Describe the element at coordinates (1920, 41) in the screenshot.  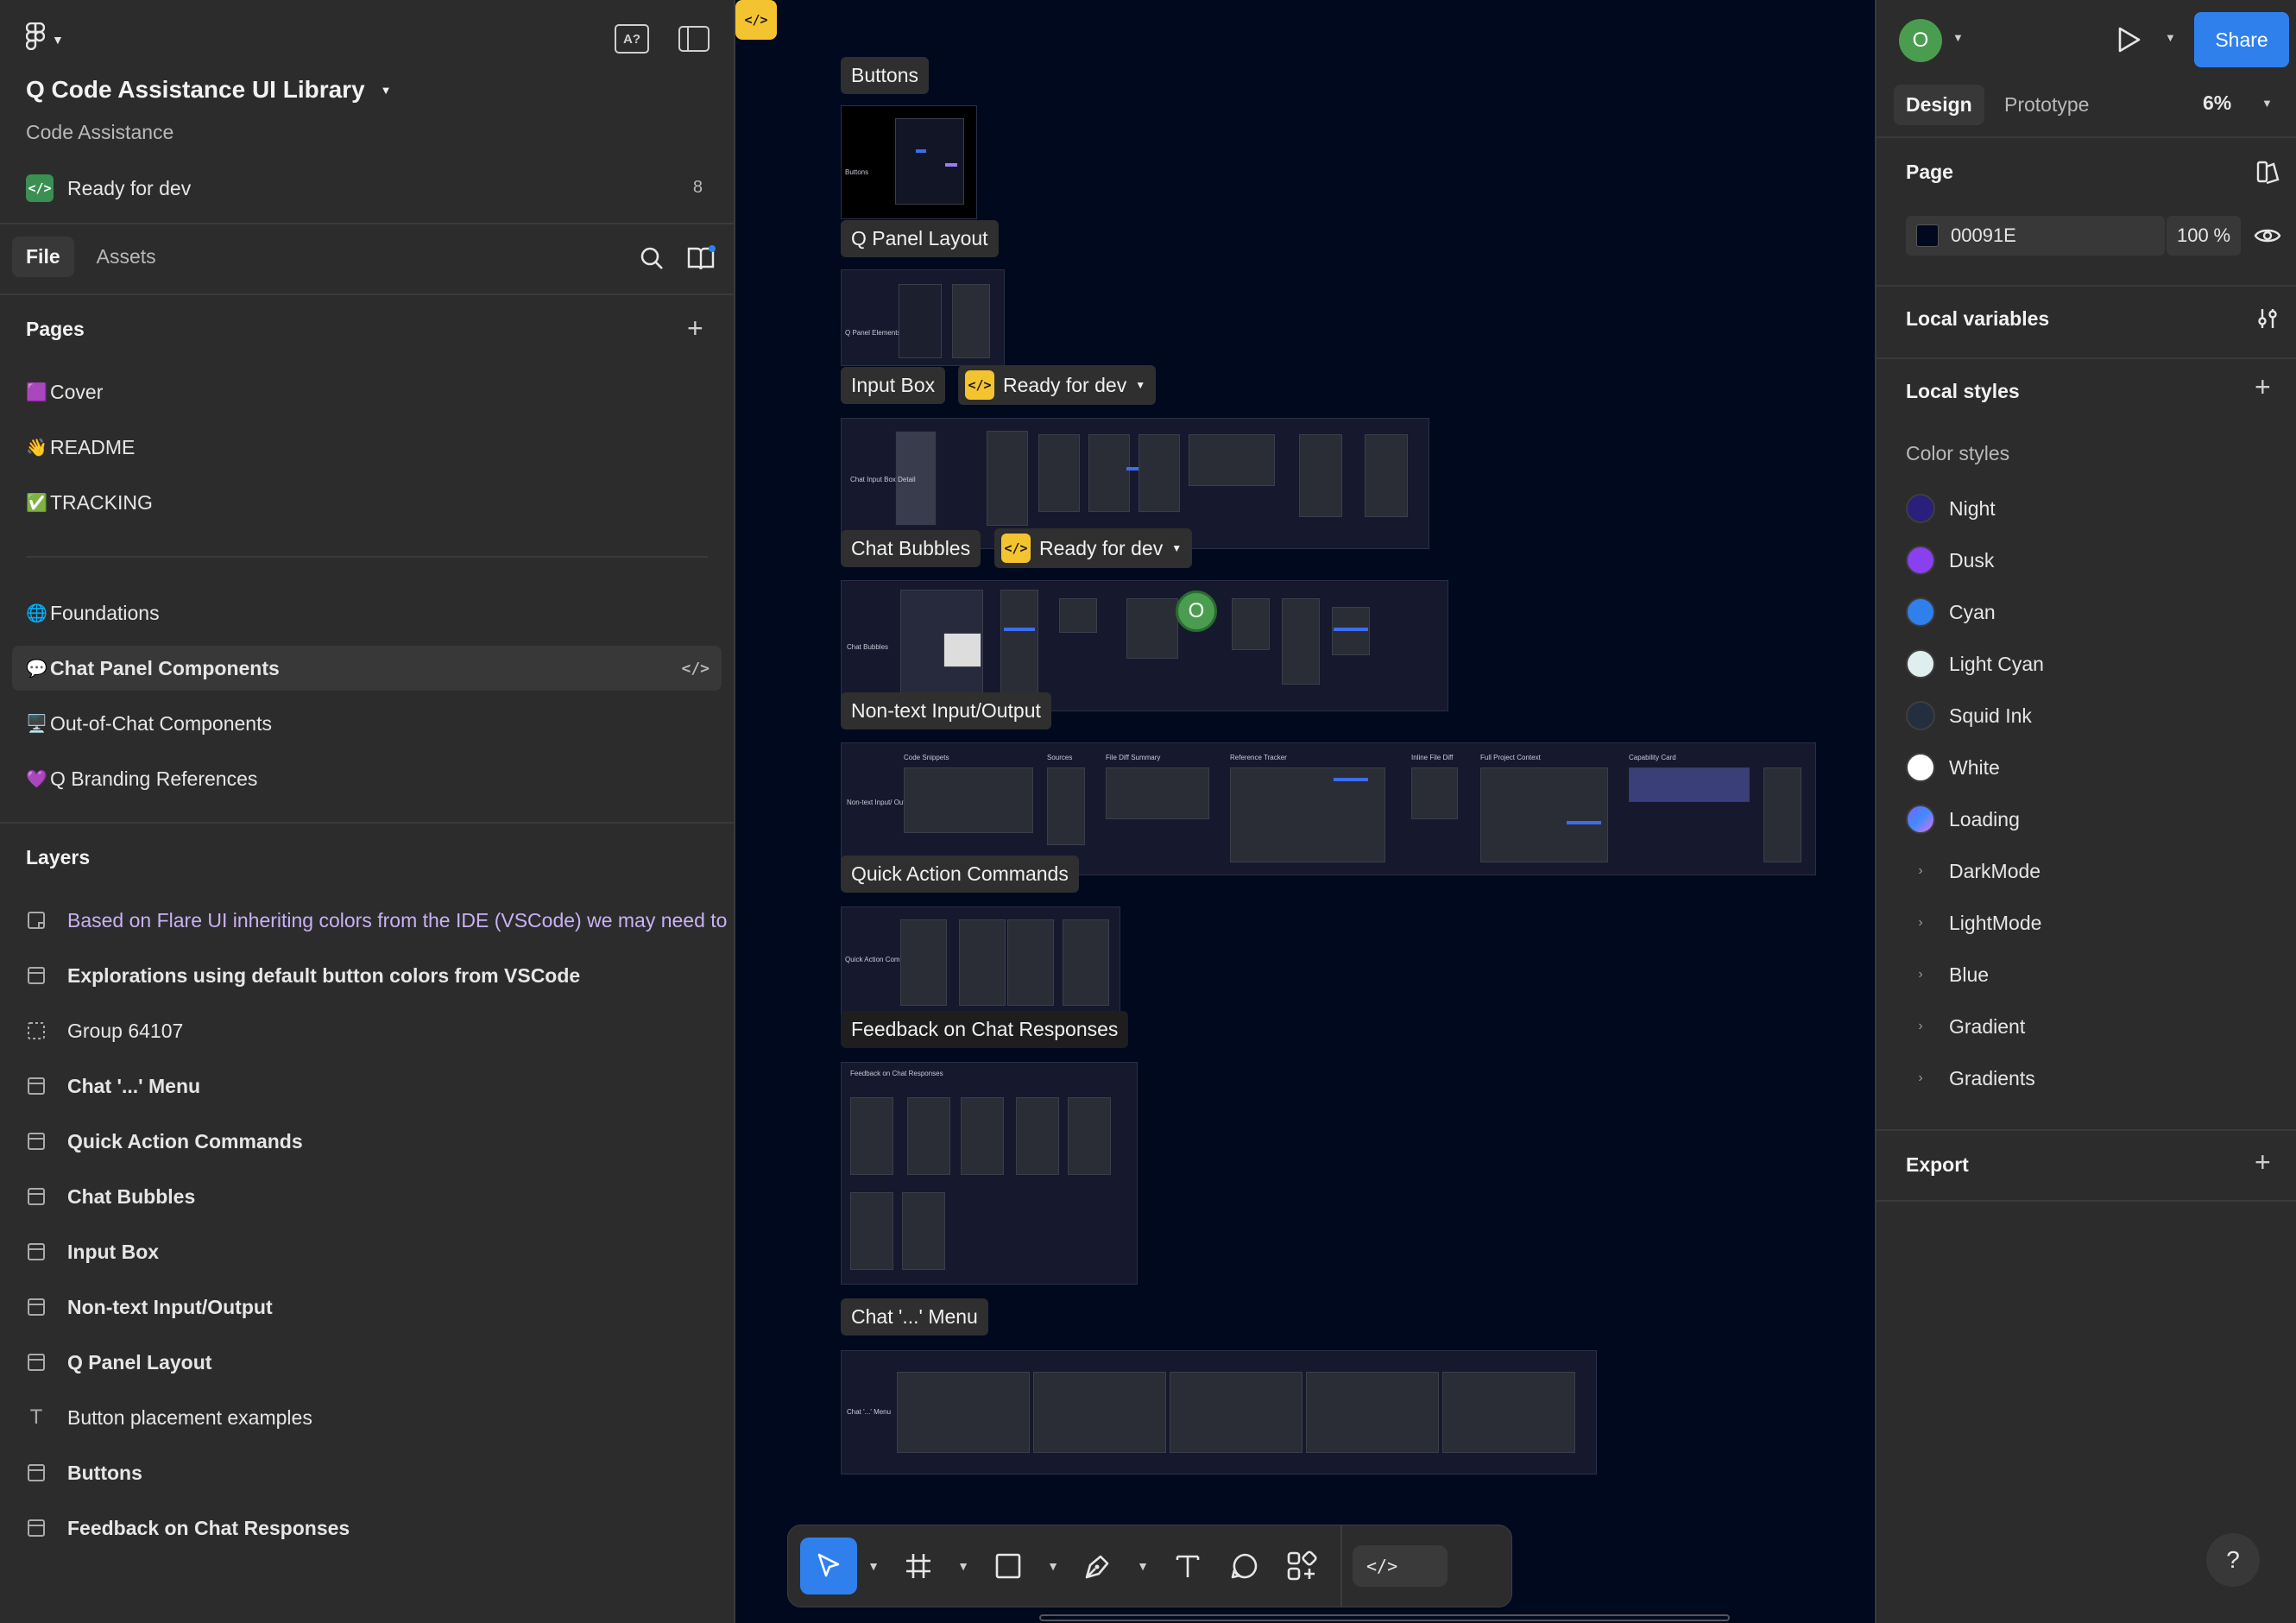
I see `user-avatar: O` at that location.